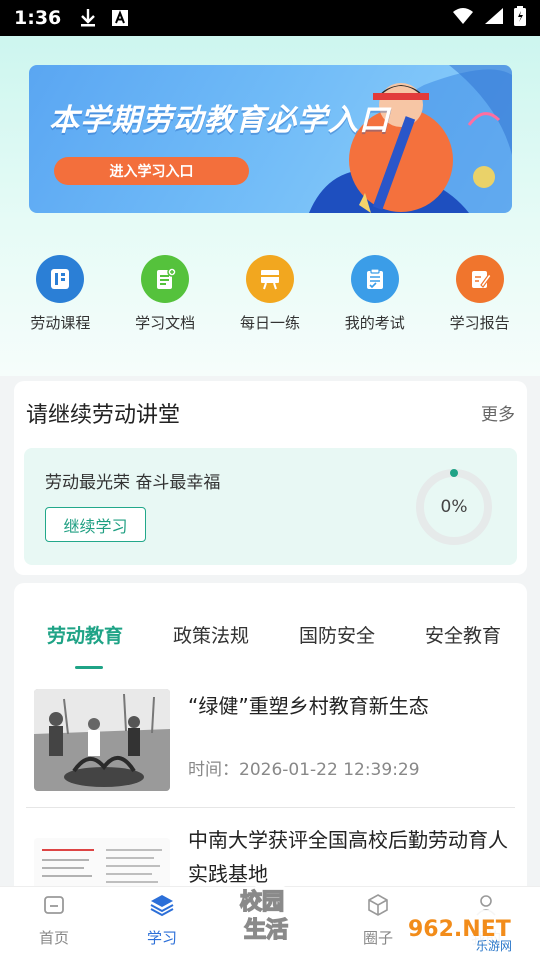  I want to click on shortcut-study-docs: 学习文档, so click(165, 294).